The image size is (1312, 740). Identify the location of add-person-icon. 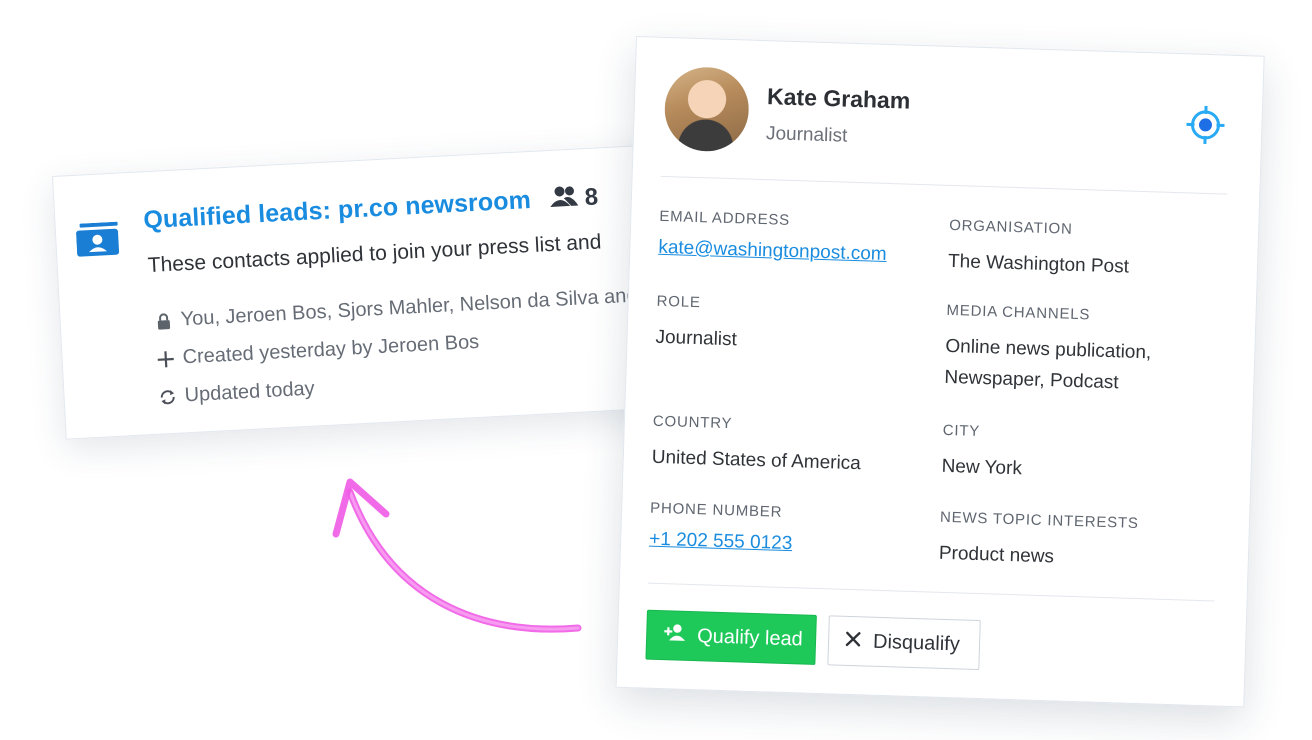
(675, 635).